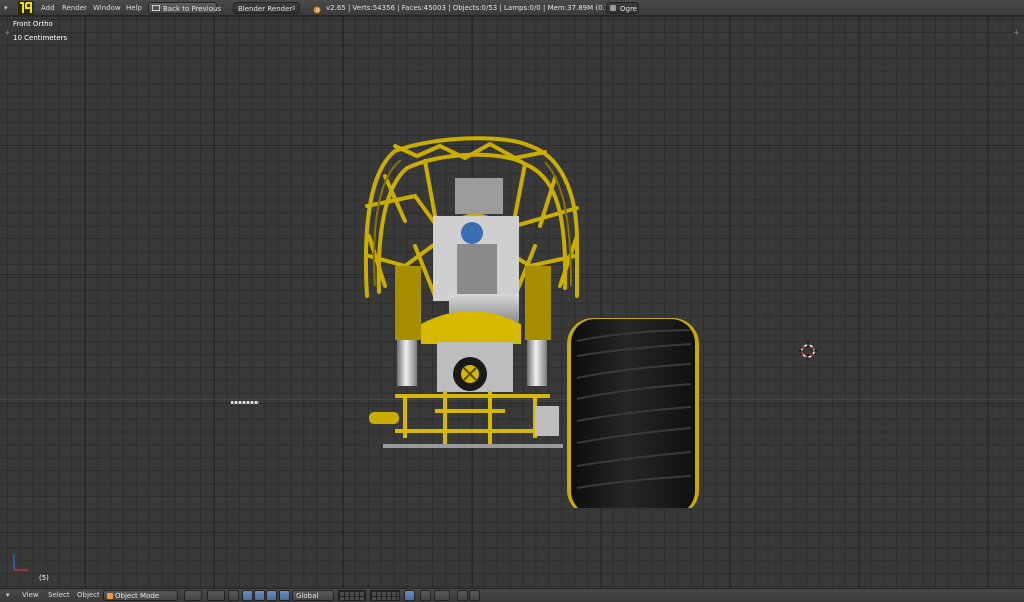  Describe the element at coordinates (408, 303) in the screenshot. I see `coil-left` at that location.